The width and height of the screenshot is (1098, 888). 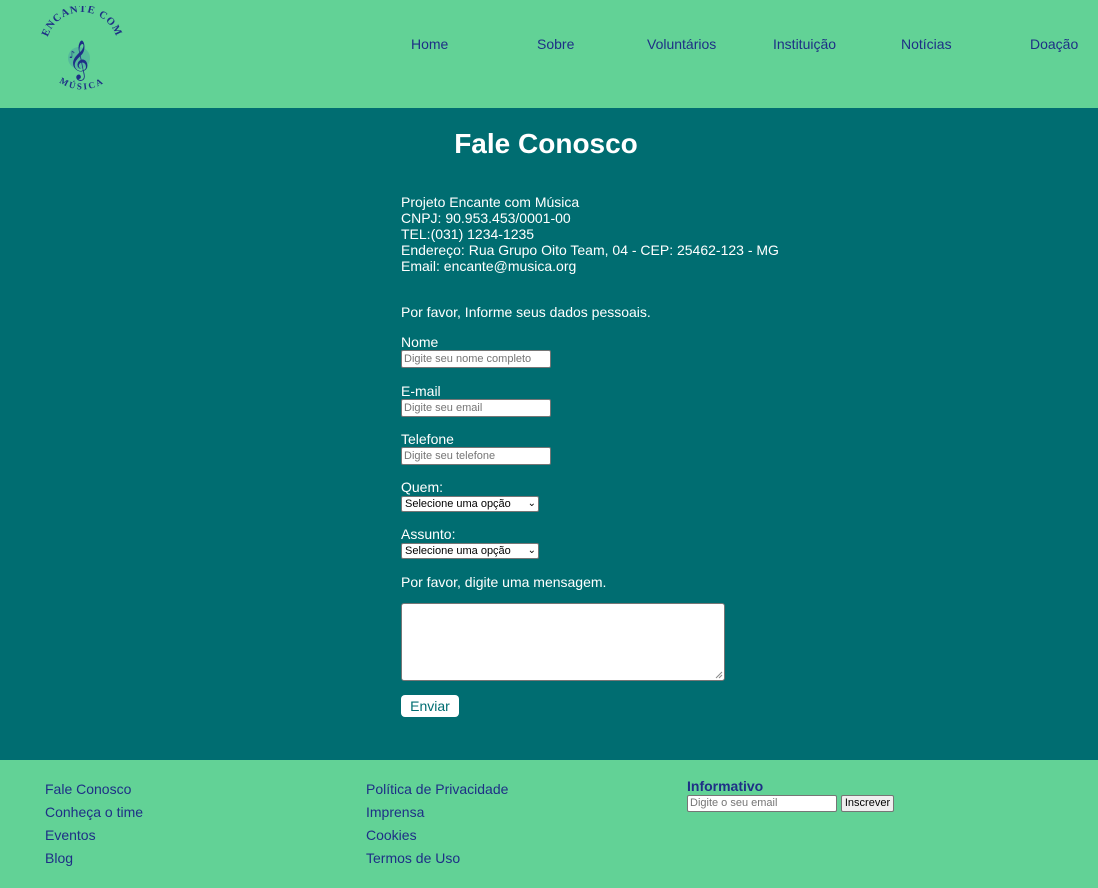 What do you see at coordinates (476, 359) in the screenshot?
I see `name-input: Digite seu nome completo` at bounding box center [476, 359].